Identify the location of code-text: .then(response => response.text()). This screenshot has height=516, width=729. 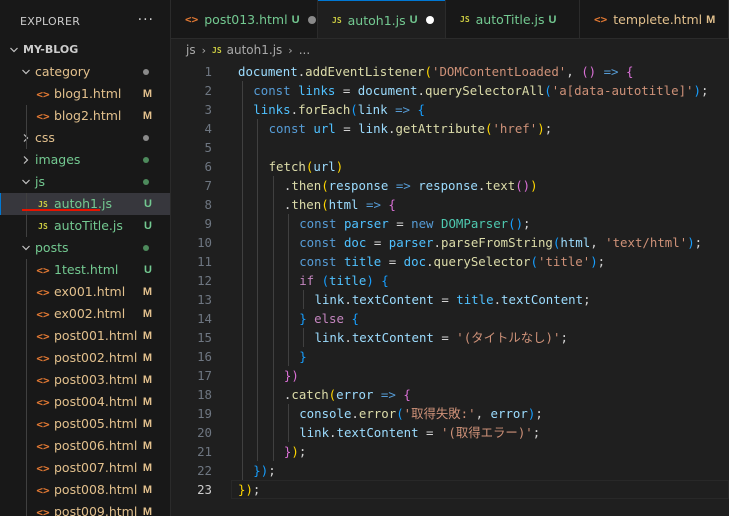
(411, 185).